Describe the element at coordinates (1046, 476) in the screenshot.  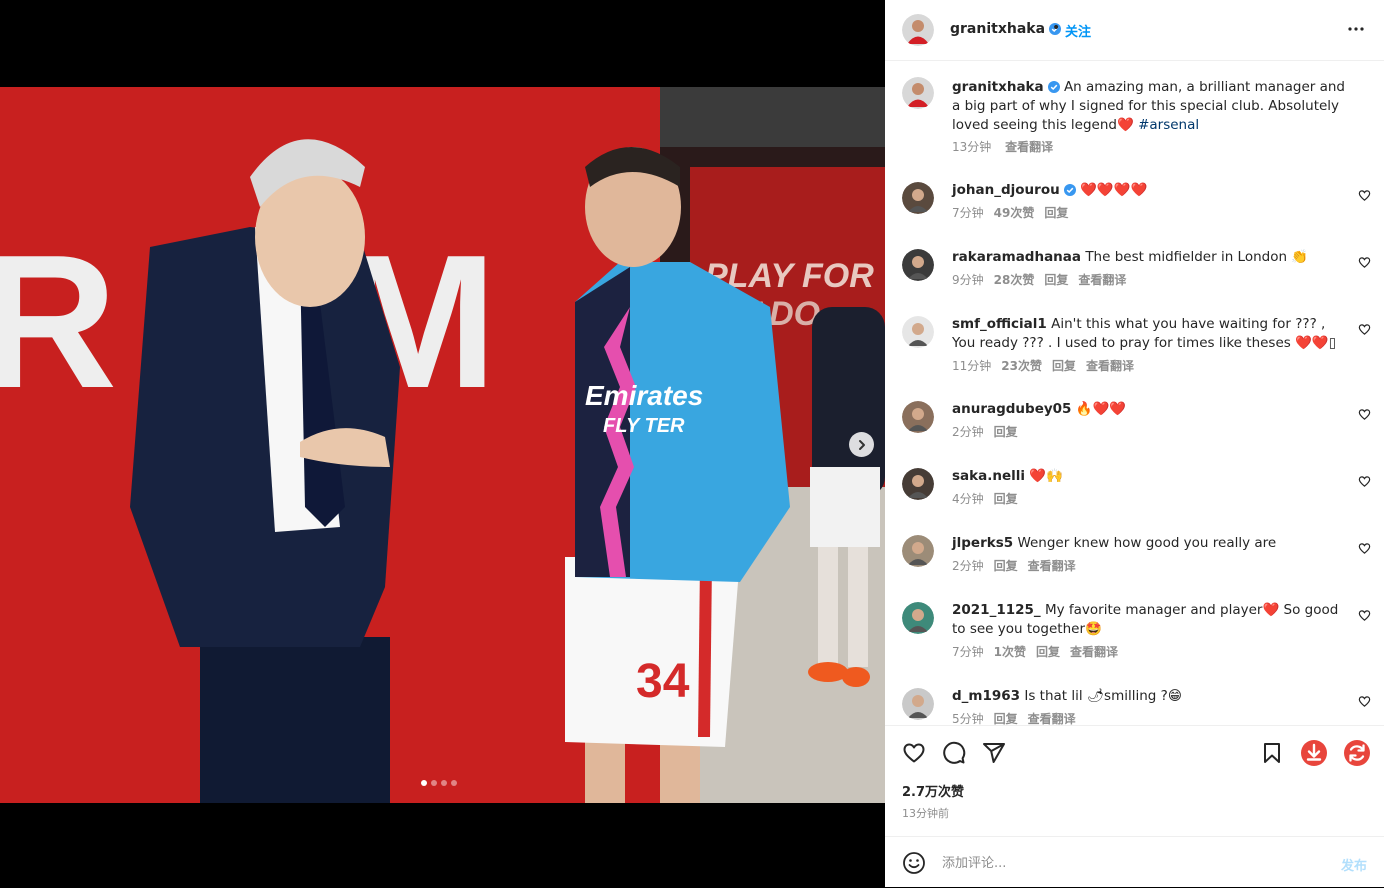
I see `comment-text: ❤️🙌` at that location.